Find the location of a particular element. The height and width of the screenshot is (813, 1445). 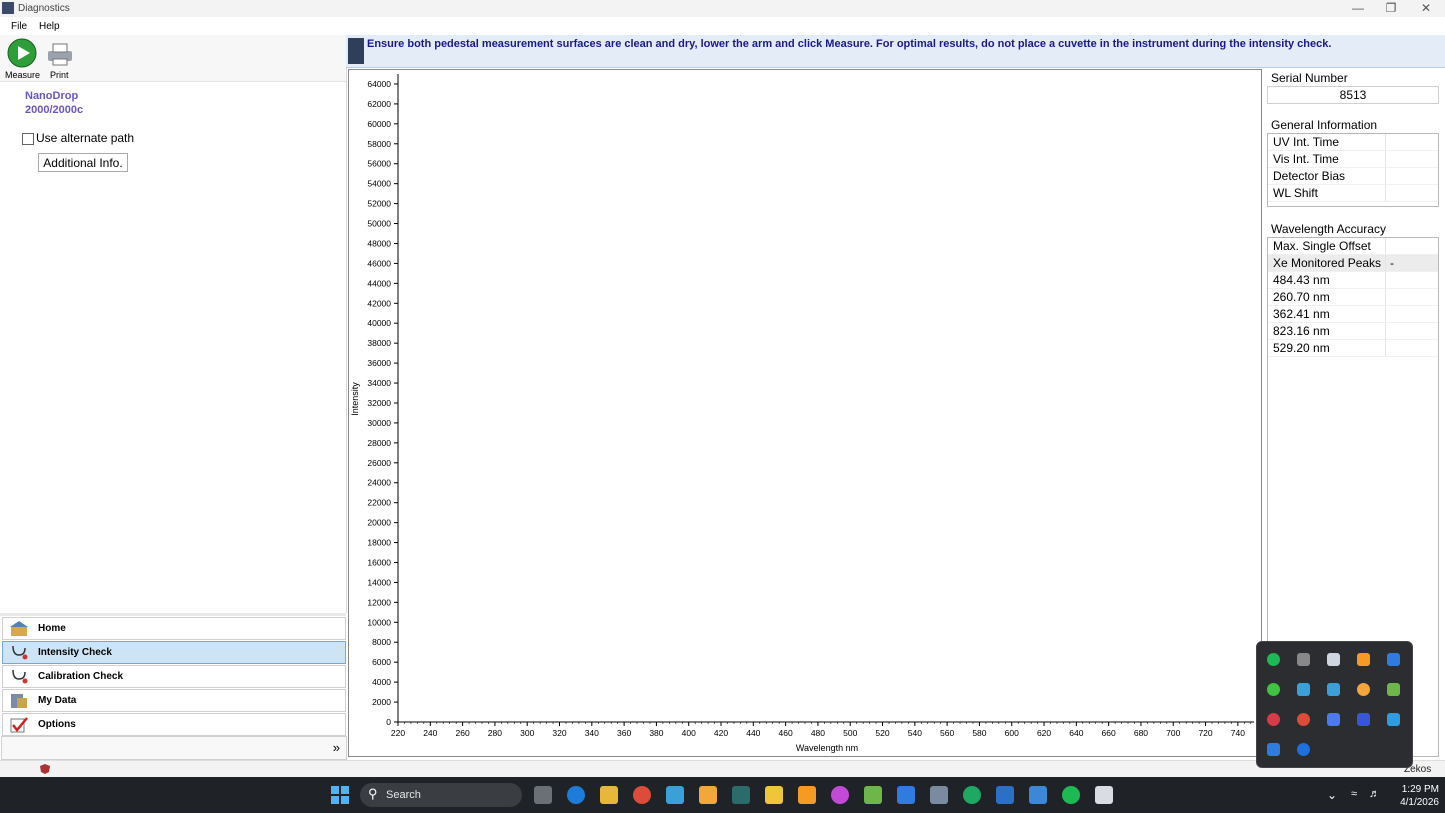

phone-icon is located at coordinates (972, 795).